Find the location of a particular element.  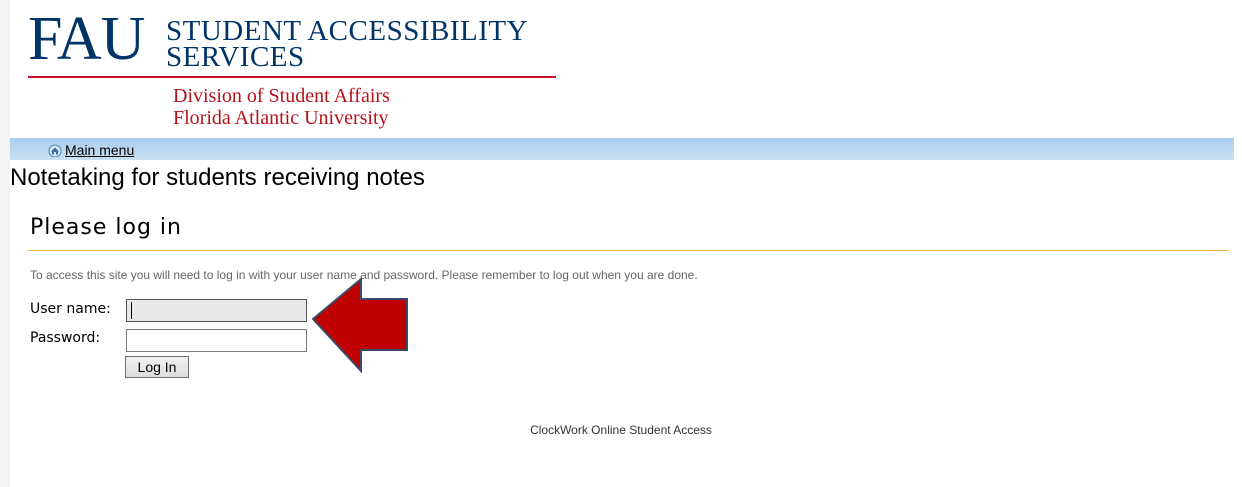

logo-sub-line1: Division of Student Affairs is located at coordinates (281, 96).